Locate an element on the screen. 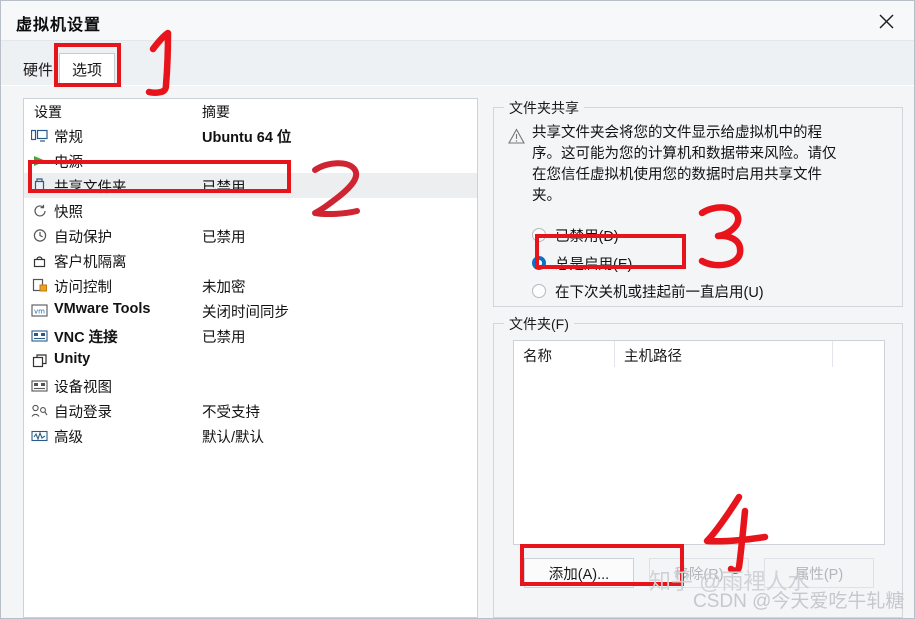  list-item-label: VNC 连接 is located at coordinates (86, 338).